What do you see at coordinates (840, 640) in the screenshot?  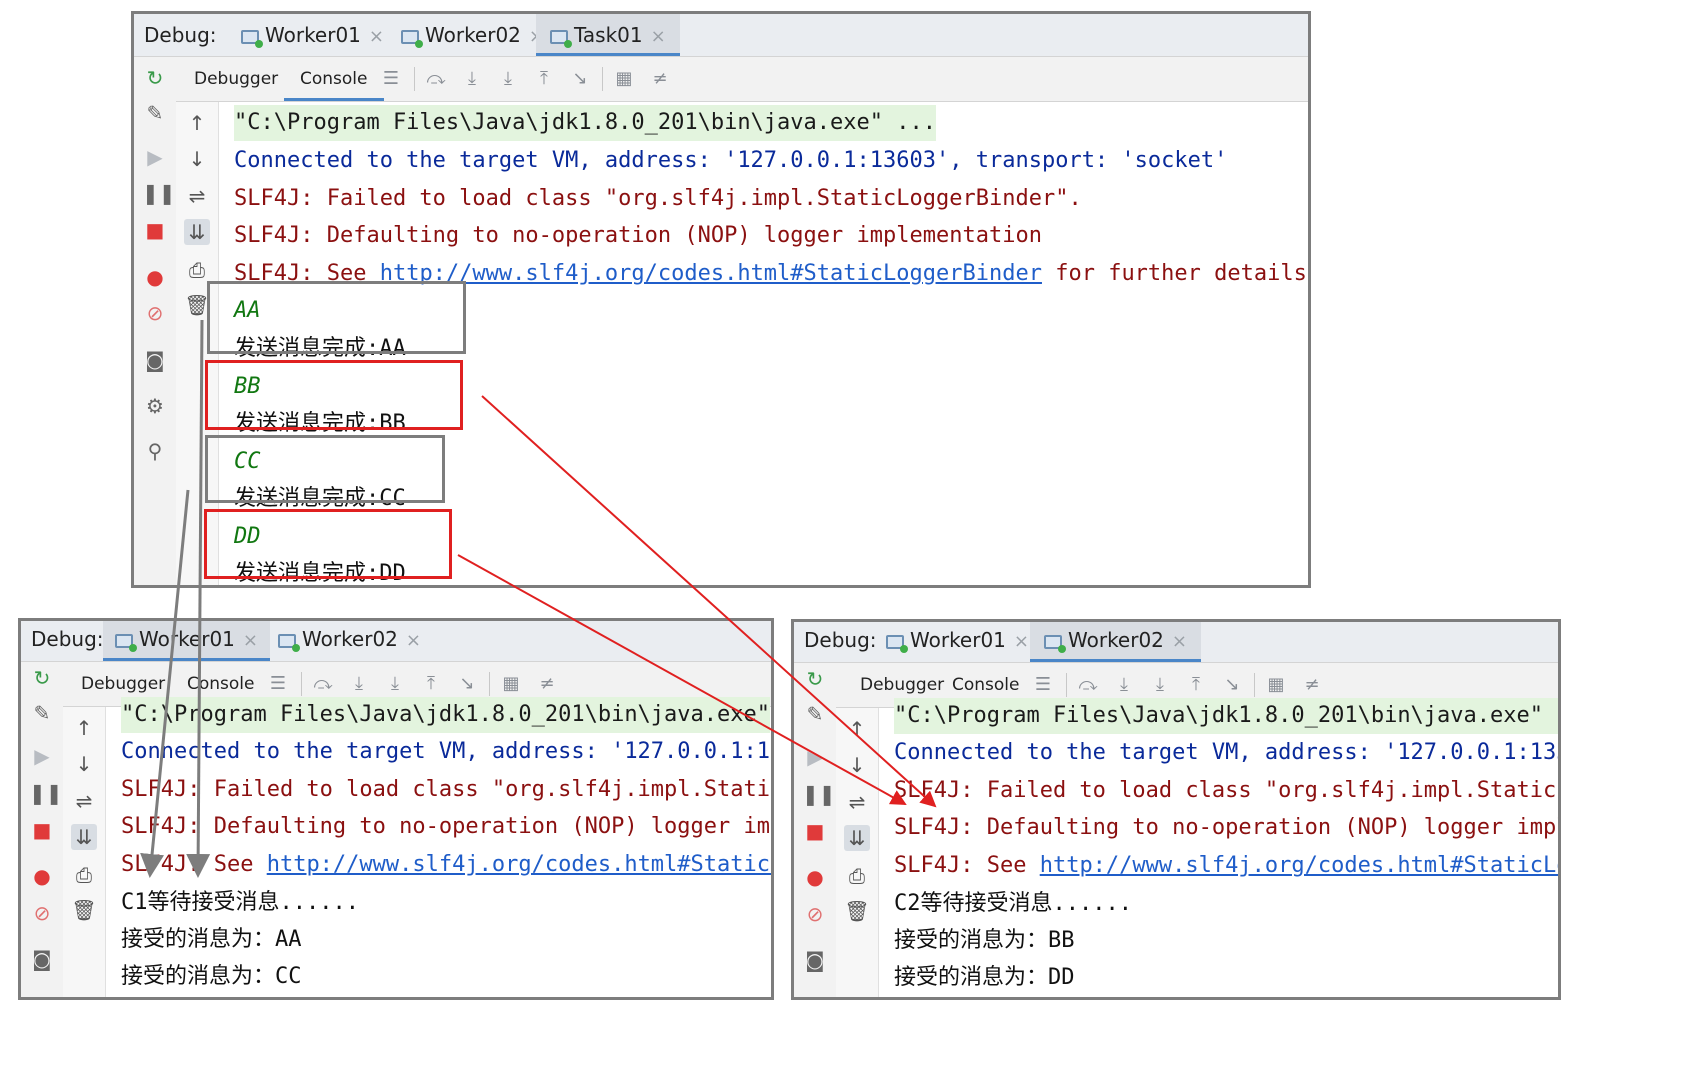 I see `debug-label: Debug:` at bounding box center [840, 640].